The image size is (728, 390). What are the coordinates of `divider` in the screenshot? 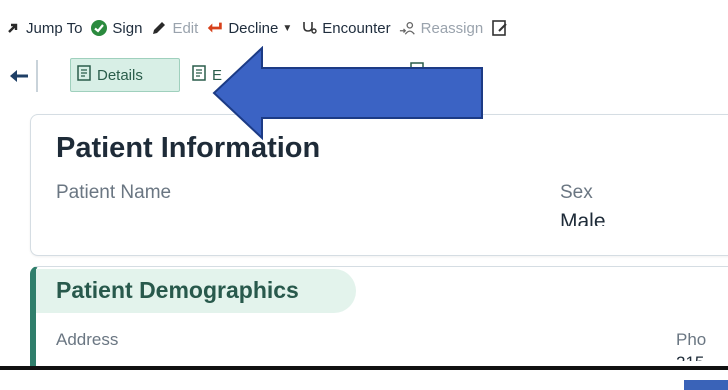 It's located at (37, 76).